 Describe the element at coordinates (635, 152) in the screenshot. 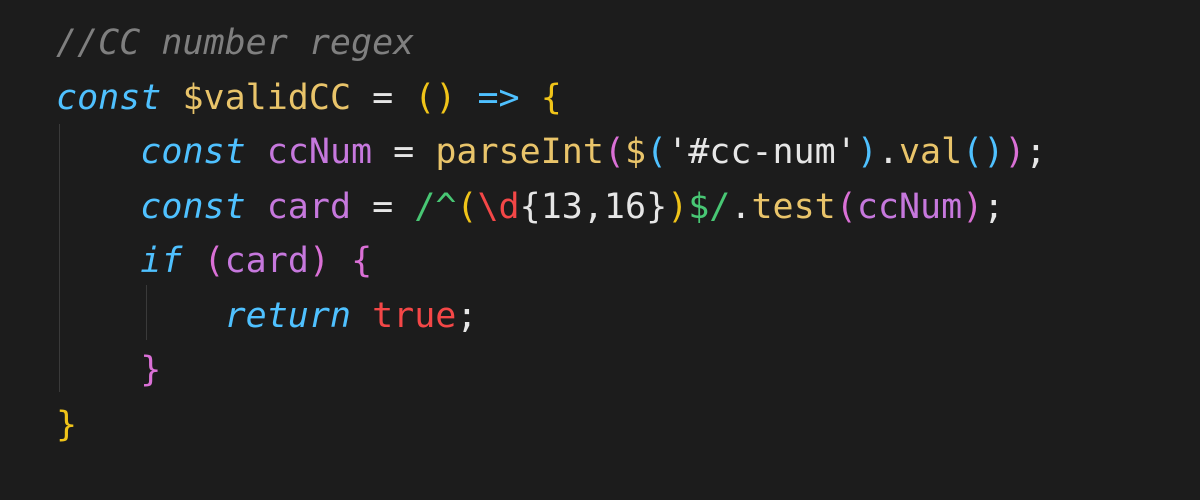

I see `code-token: $` at that location.